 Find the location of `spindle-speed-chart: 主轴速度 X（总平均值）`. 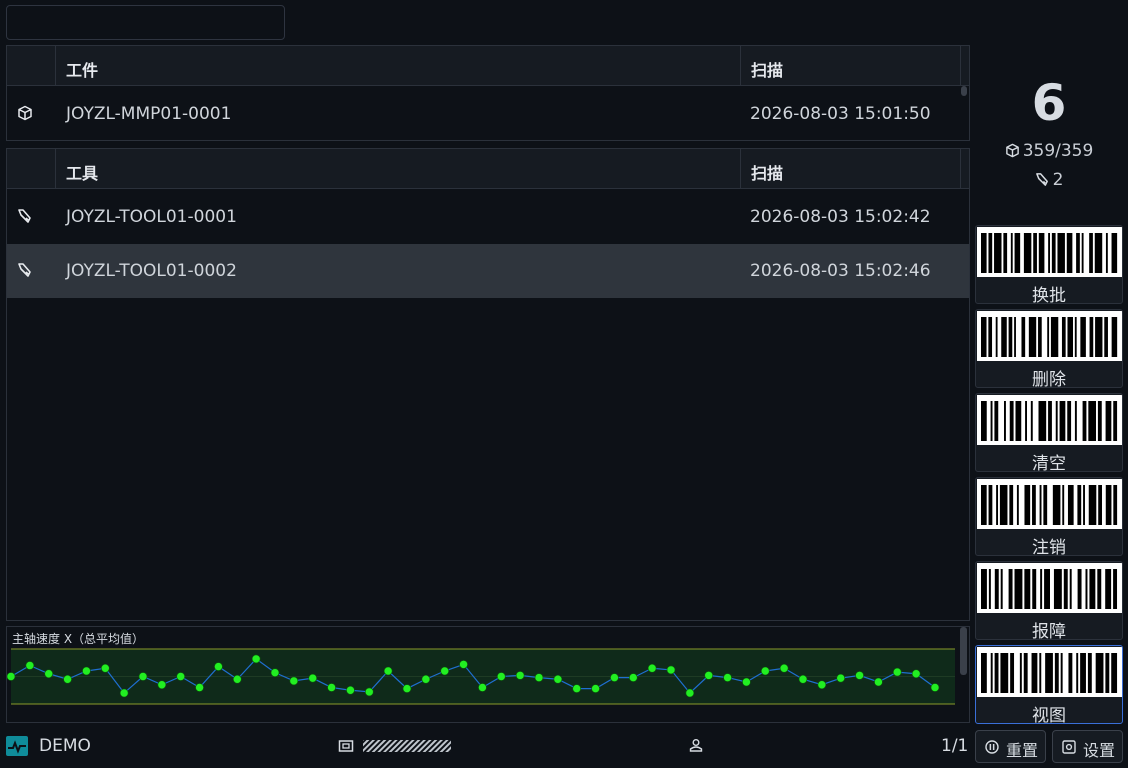

spindle-speed-chart: 主轴速度 X（总平均值） is located at coordinates (488, 674).